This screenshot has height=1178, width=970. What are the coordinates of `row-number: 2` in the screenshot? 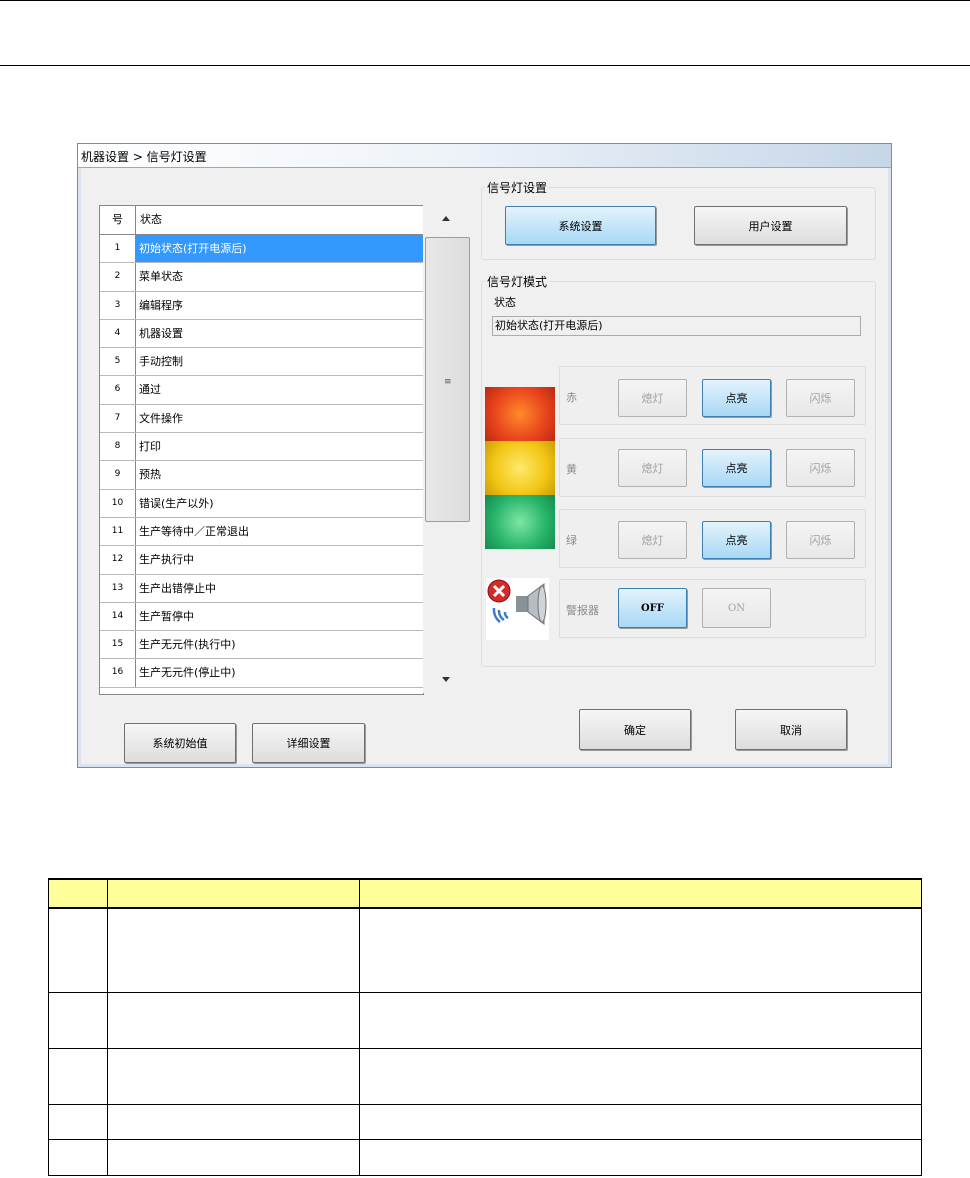 It's located at (118, 277).